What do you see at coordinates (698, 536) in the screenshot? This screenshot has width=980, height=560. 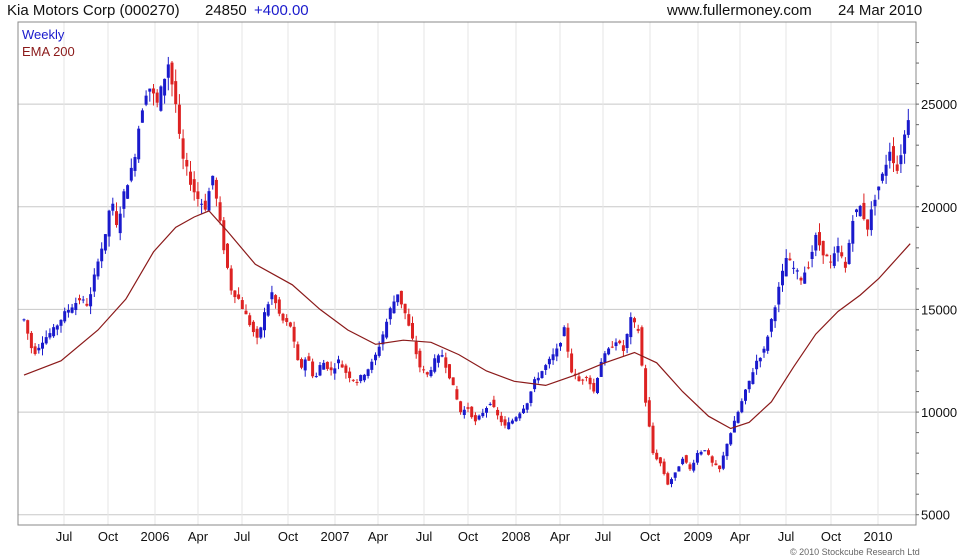 I see `x-tick-label: 2009` at bounding box center [698, 536].